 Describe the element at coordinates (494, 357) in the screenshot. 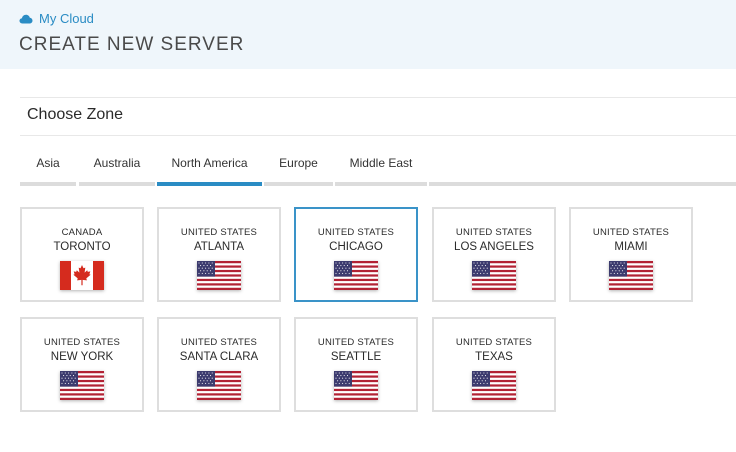

I see `zone-city: TEXAS` at that location.